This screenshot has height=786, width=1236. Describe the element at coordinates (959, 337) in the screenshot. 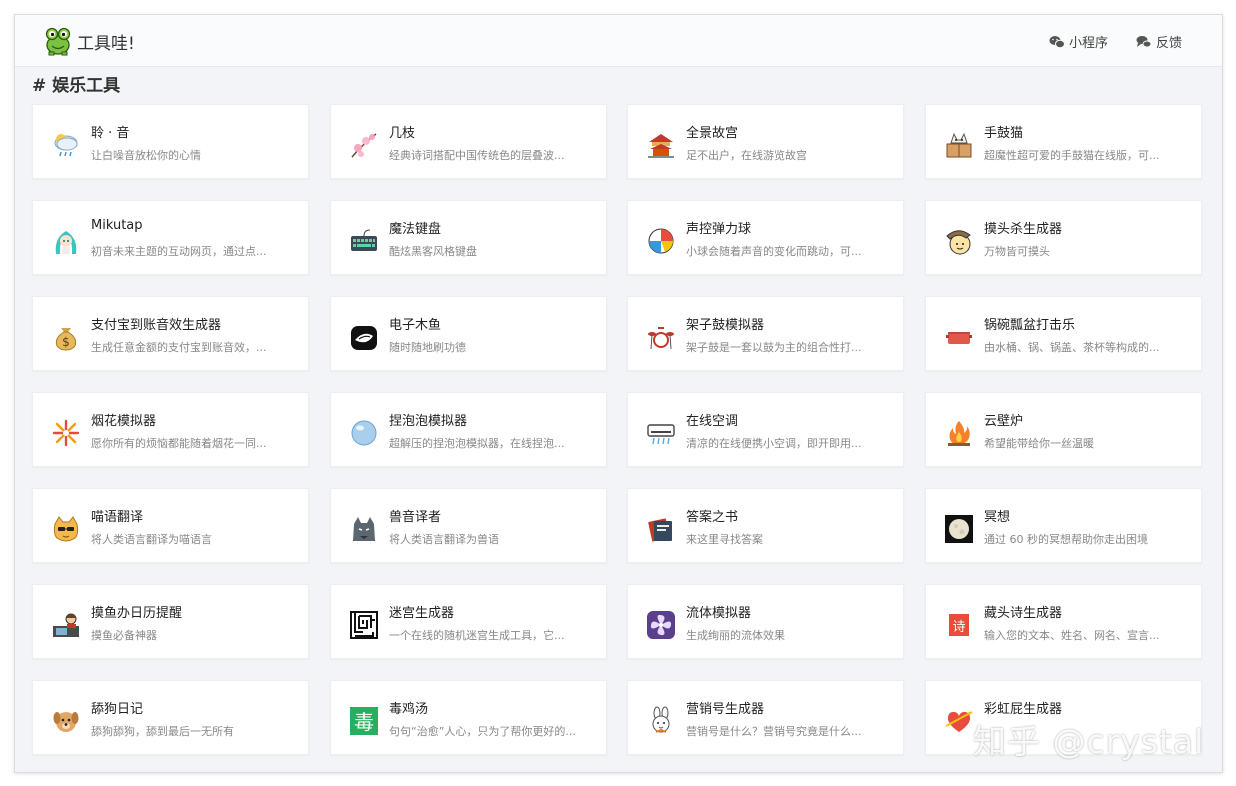

I see `pot-icon` at that location.